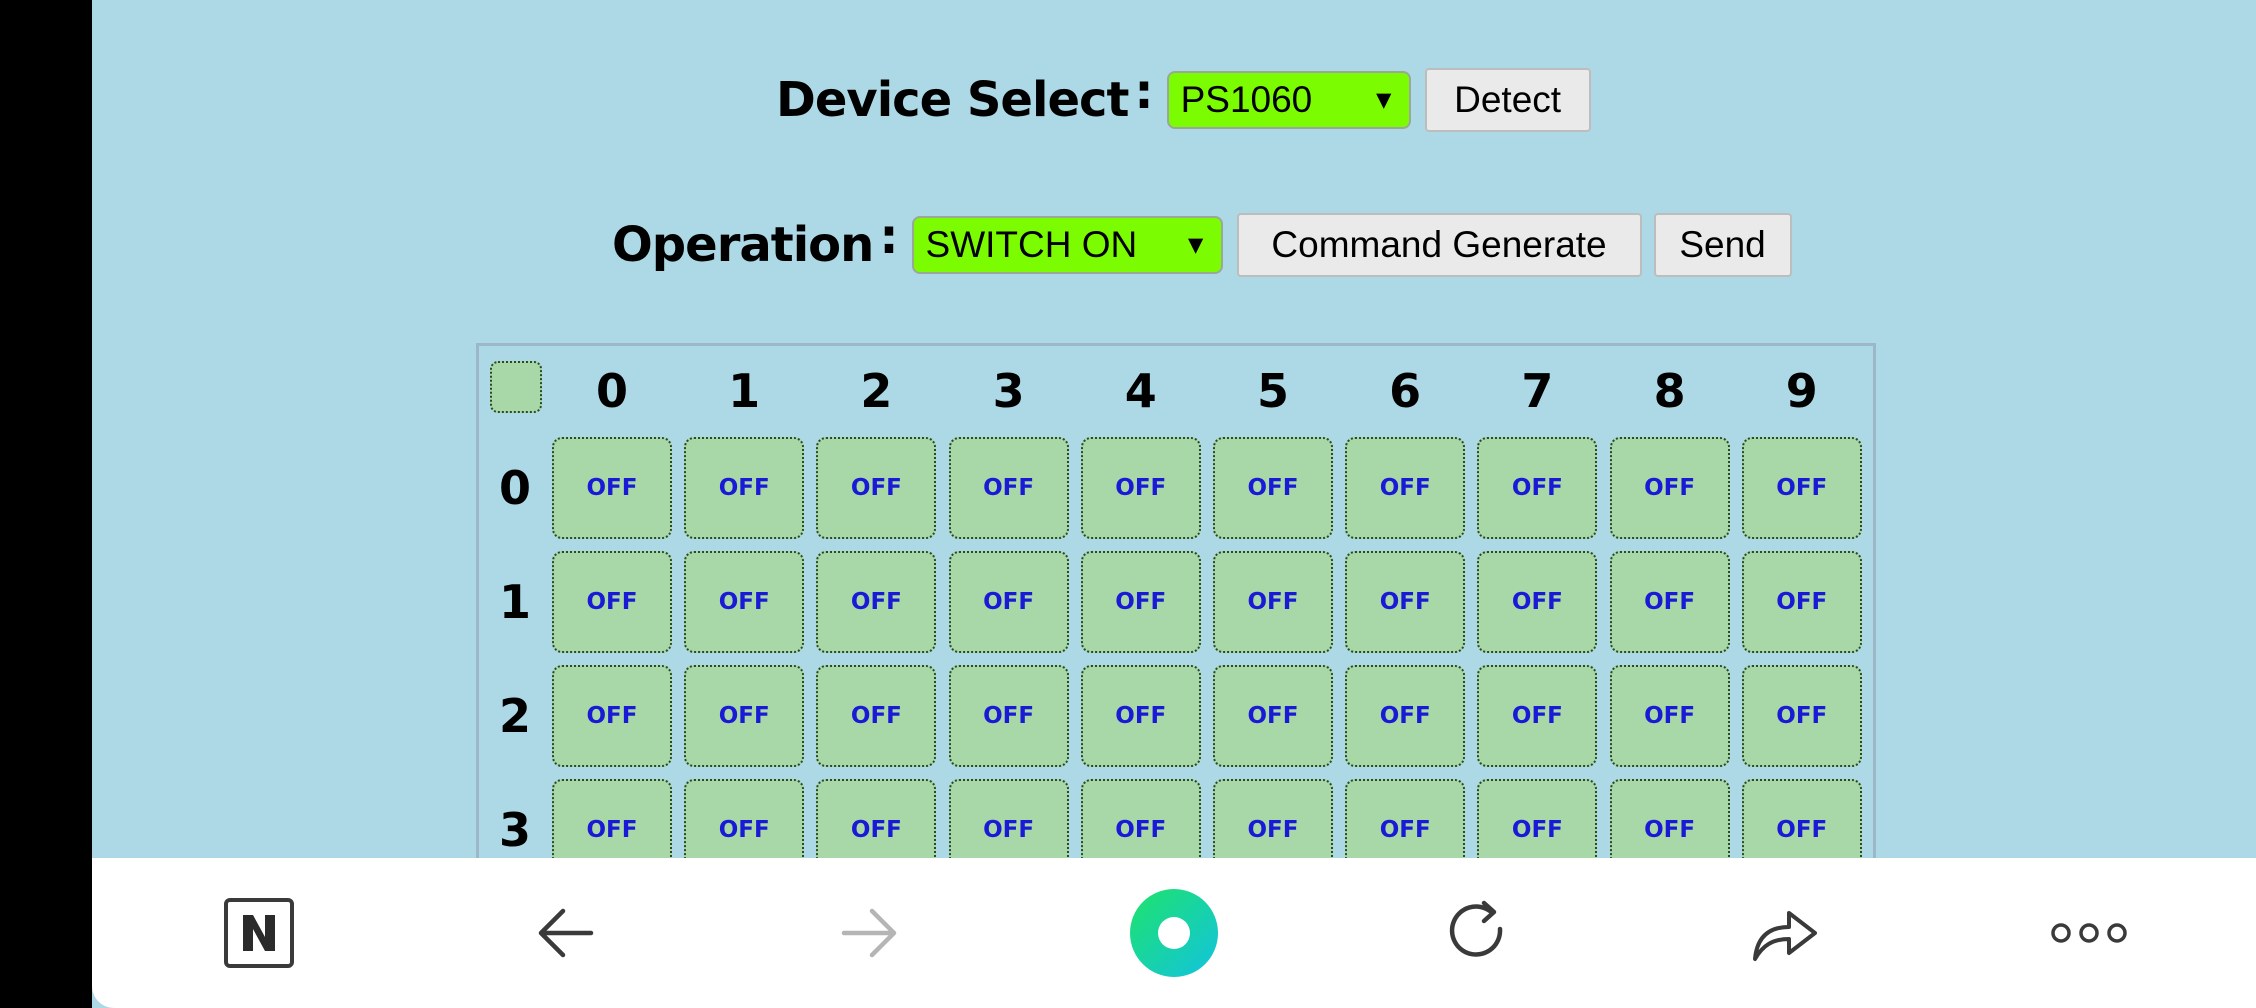 This screenshot has width=2256, height=1008. Describe the element at coordinates (516, 387) in the screenshot. I see `select-all-checkbox` at that location.